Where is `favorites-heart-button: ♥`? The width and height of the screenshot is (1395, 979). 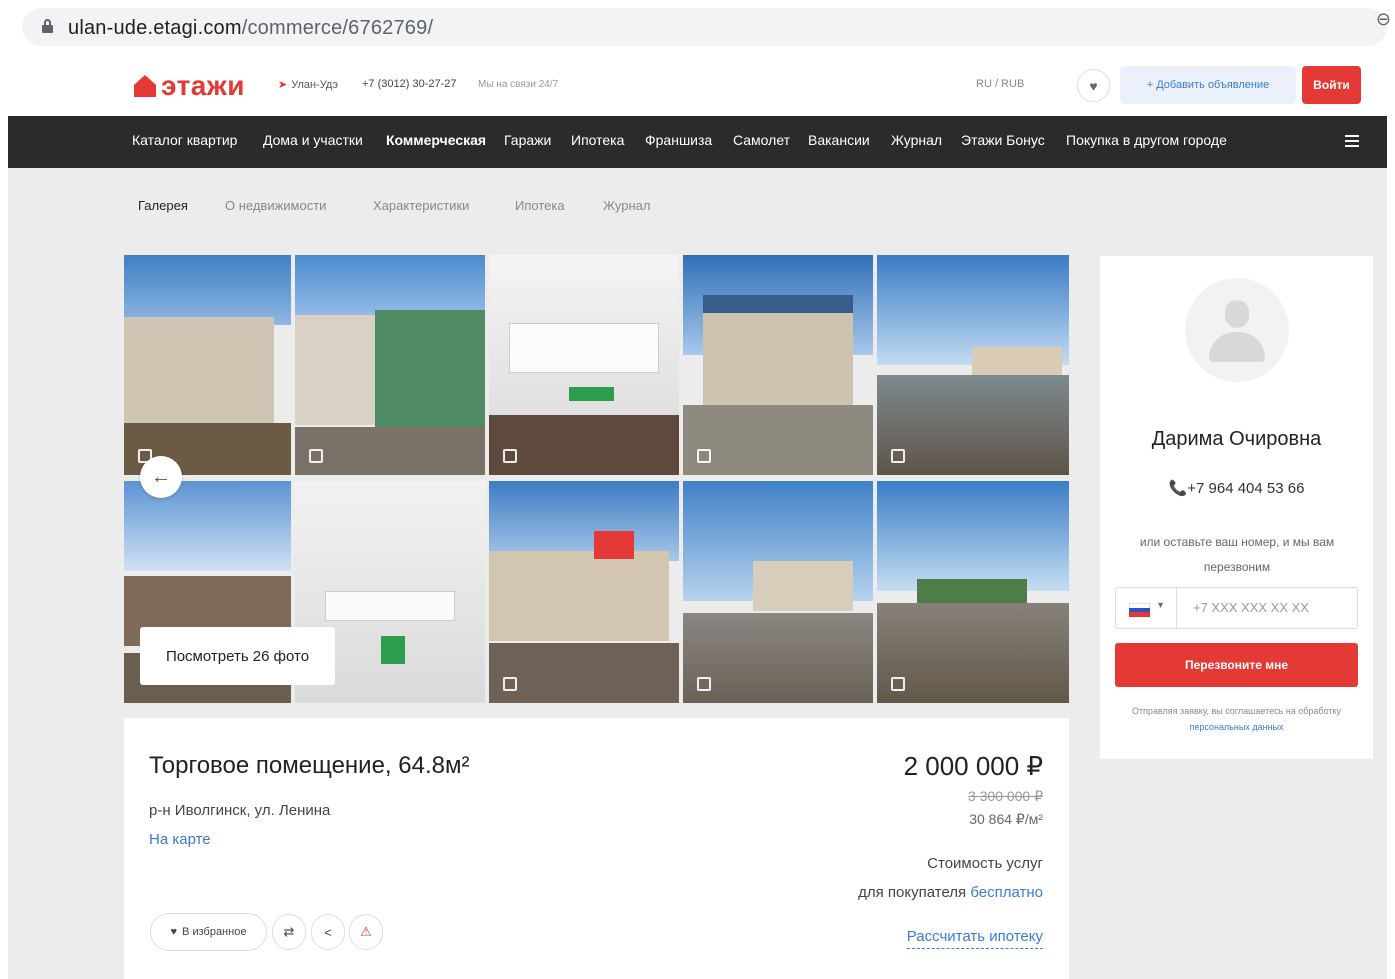
favorites-heart-button: ♥ is located at coordinates (1093, 85).